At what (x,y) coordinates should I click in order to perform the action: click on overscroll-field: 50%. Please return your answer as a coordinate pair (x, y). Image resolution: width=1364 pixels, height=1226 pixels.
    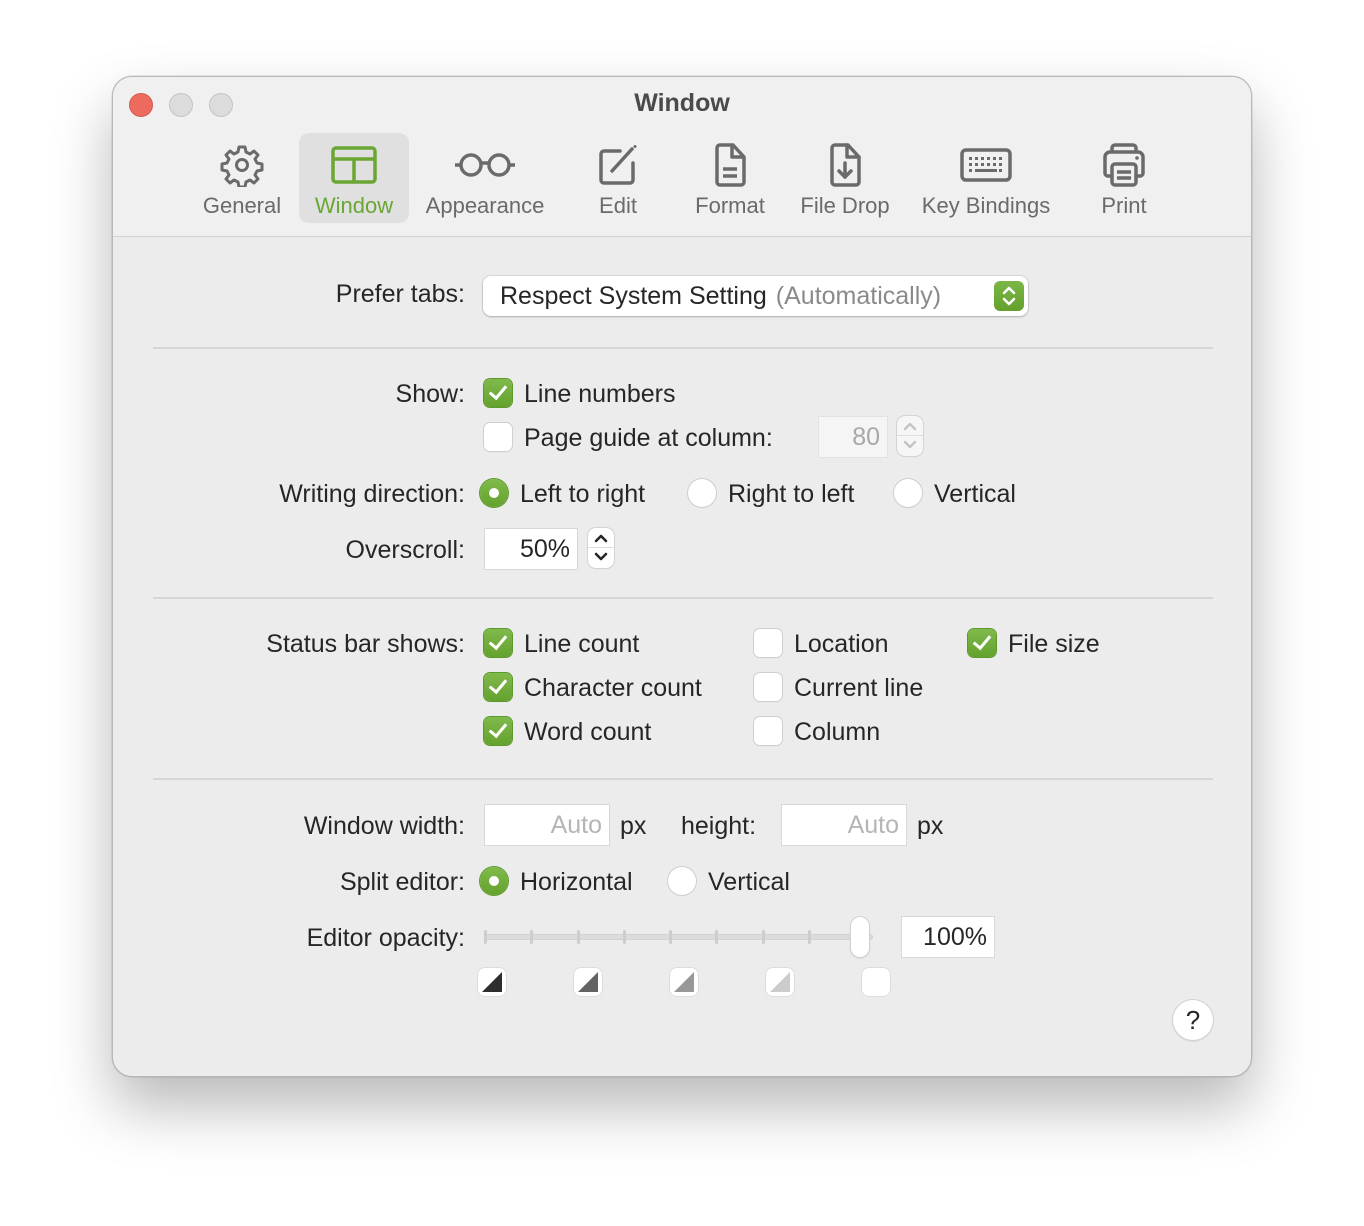
    Looking at the image, I should click on (531, 549).